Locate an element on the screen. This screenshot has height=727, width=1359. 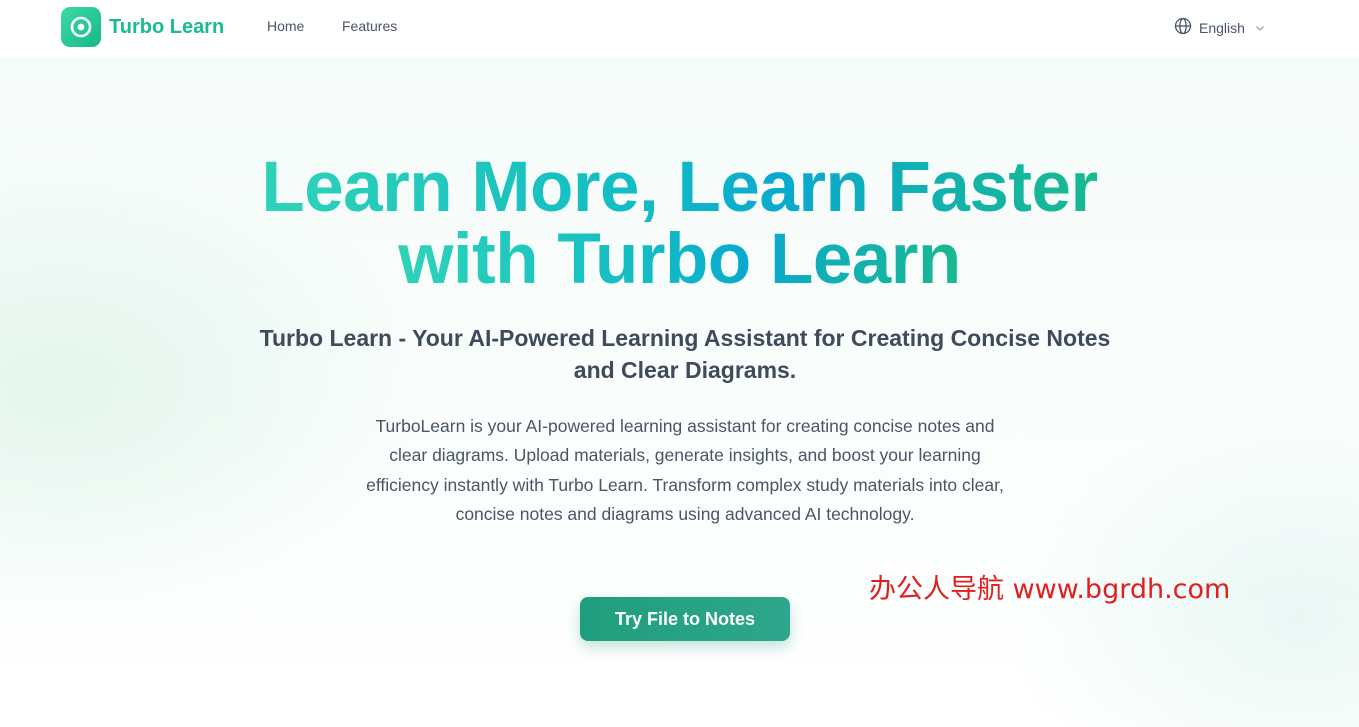
hero-headline-line2: with Turbo Learn is located at coordinates (679, 259).